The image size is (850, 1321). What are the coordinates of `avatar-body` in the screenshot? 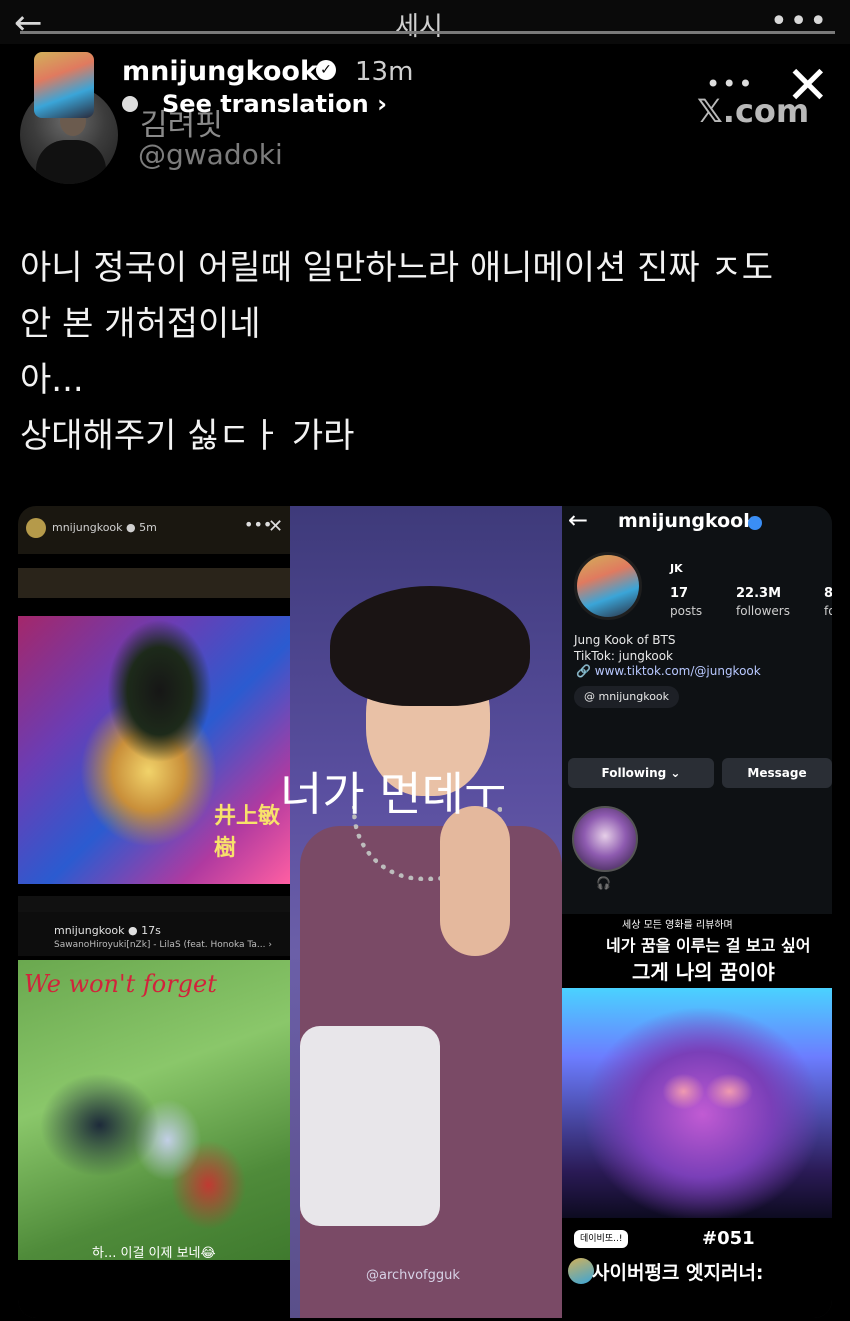 It's located at (71, 162).